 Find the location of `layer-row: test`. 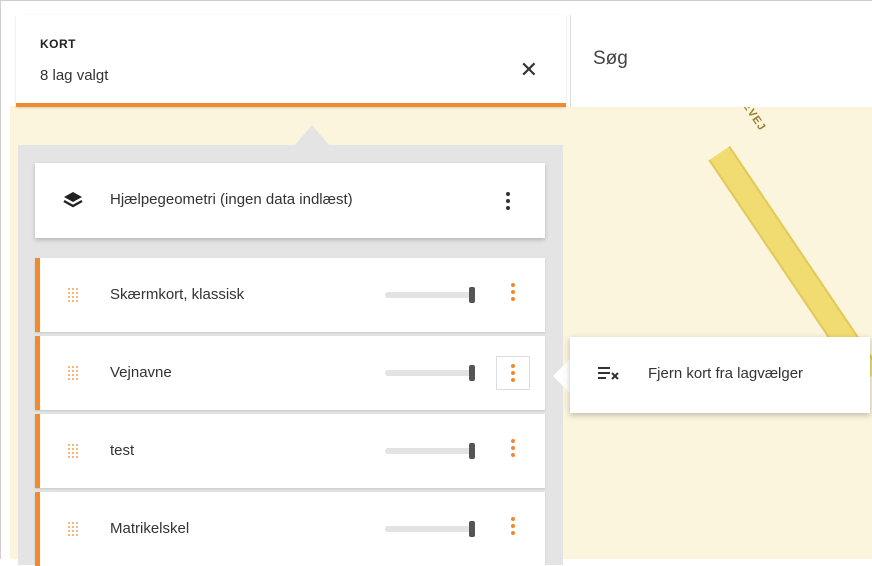

layer-row: test is located at coordinates (290, 451).